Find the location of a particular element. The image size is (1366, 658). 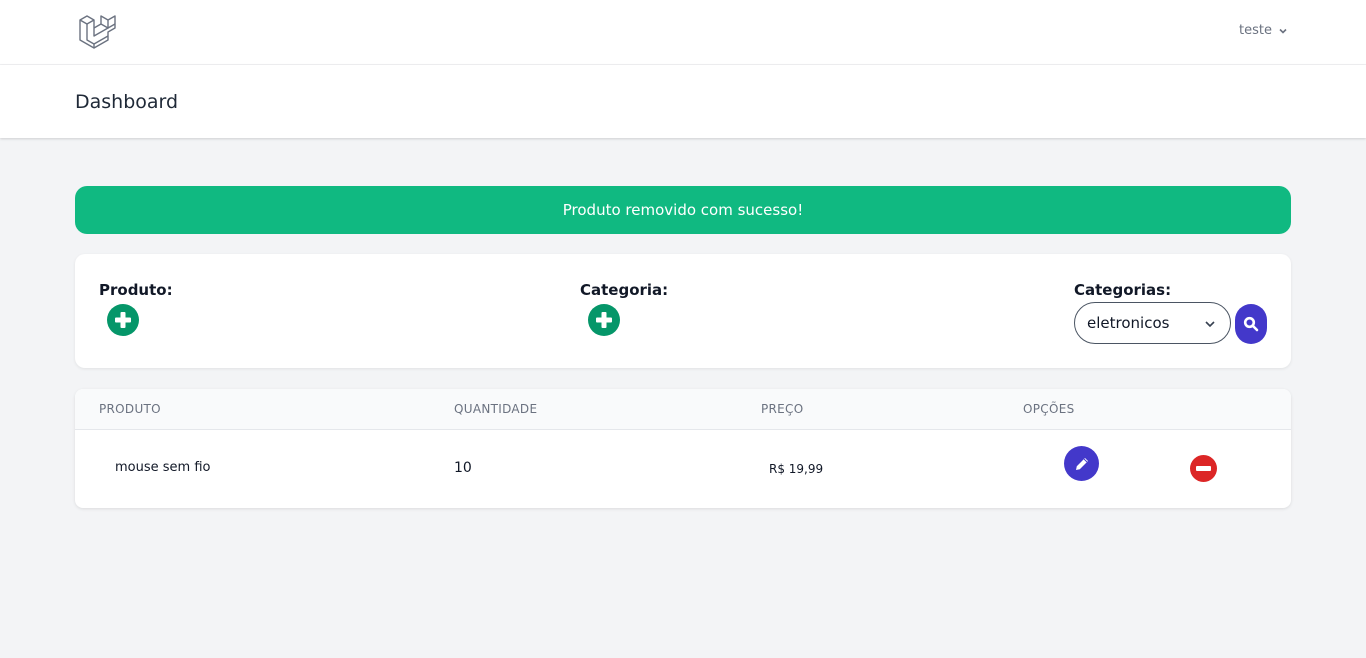

pencil-icon is located at coordinates (1081, 463).